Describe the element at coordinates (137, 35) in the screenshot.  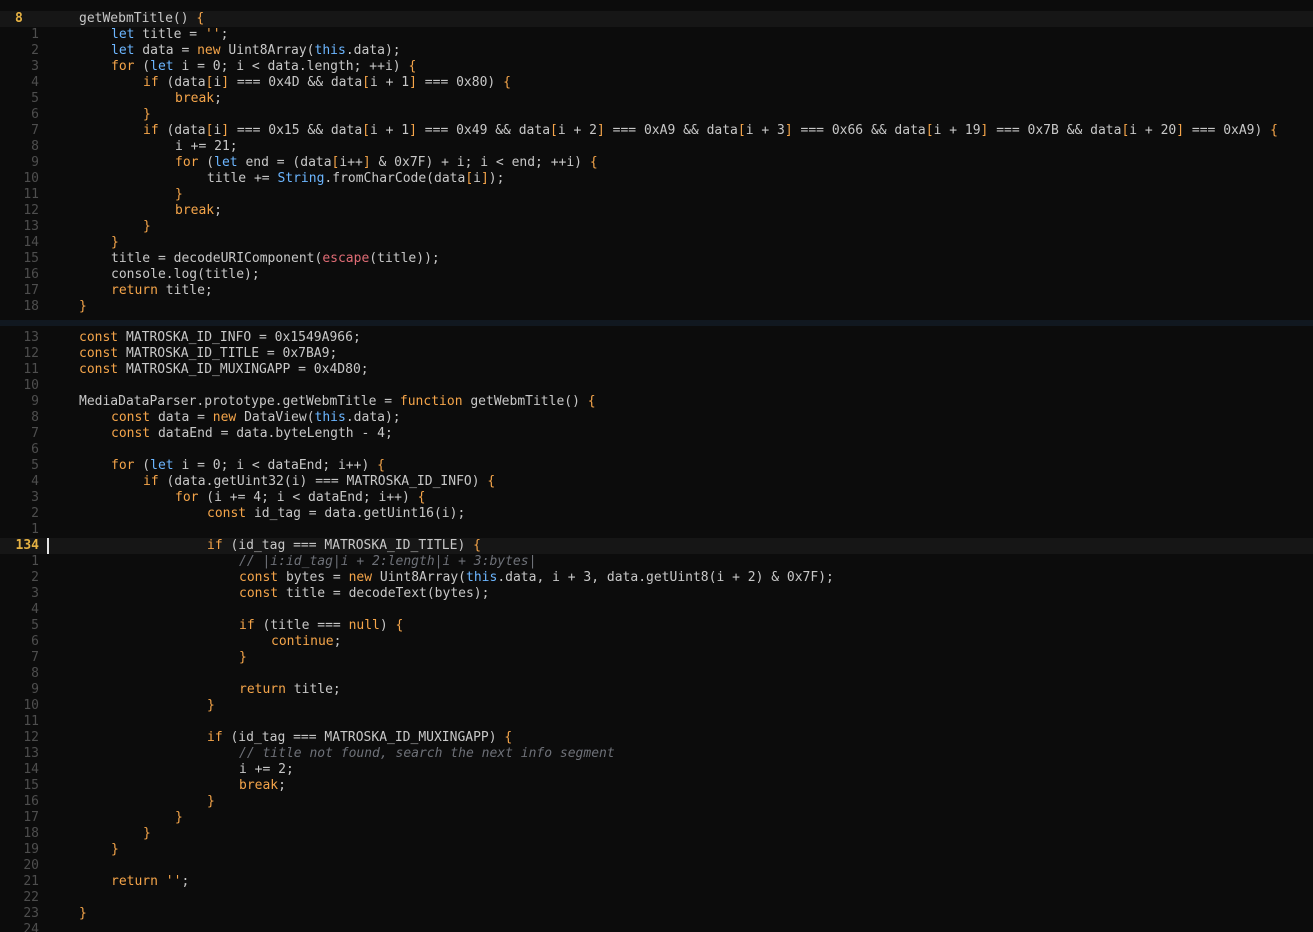
I see `code-text: let title = '';` at that location.